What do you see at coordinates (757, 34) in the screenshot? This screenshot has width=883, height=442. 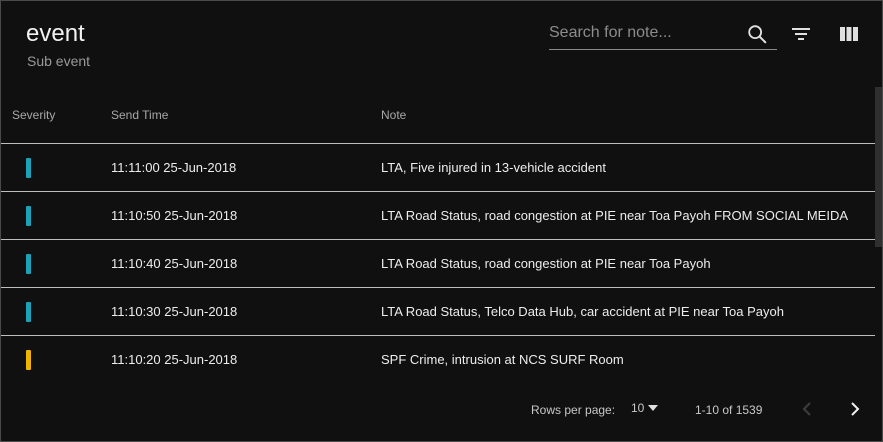 I see `search-icon` at bounding box center [757, 34].